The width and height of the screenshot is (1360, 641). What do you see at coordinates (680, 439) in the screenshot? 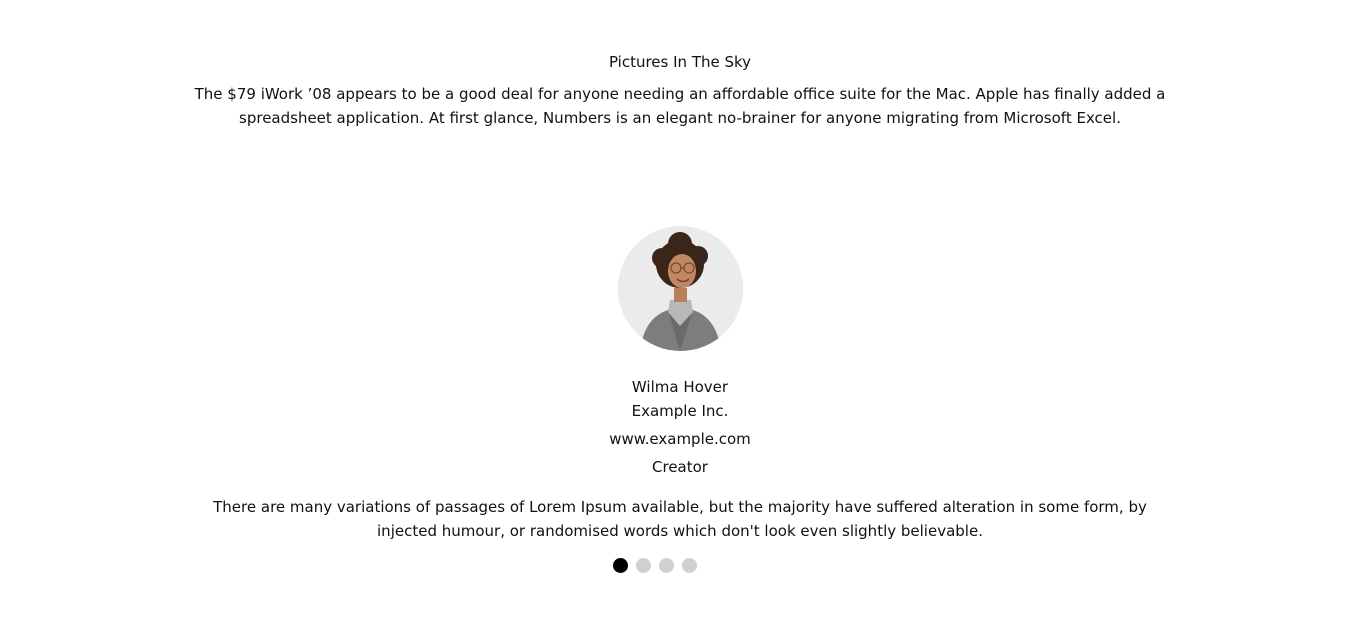
I see `testimonial-website-link: www.example.com` at bounding box center [680, 439].